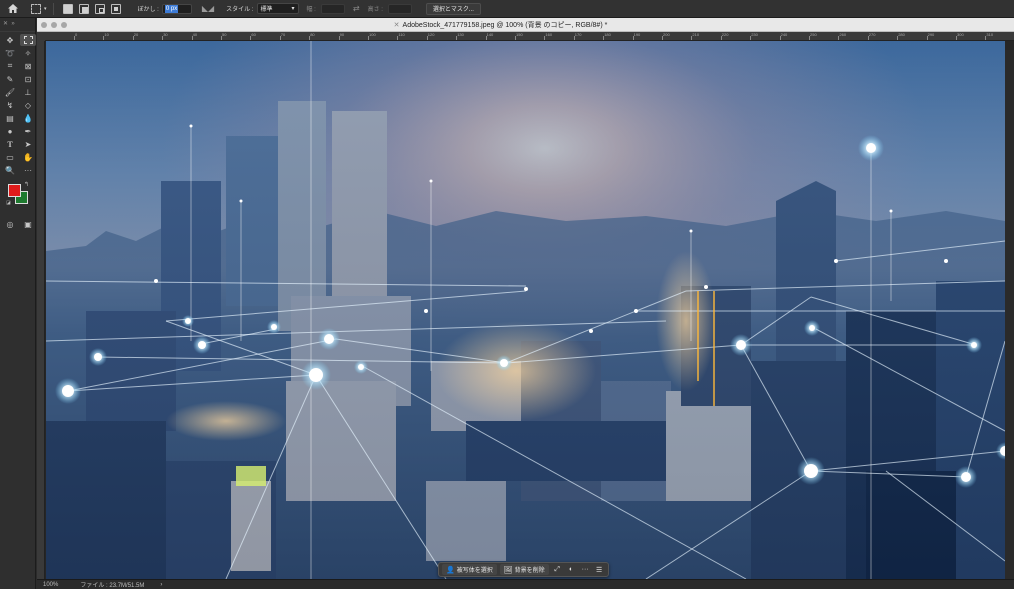  What do you see at coordinates (10, 53) in the screenshot?
I see `lasso-tool-icon: ➰` at bounding box center [10, 53].